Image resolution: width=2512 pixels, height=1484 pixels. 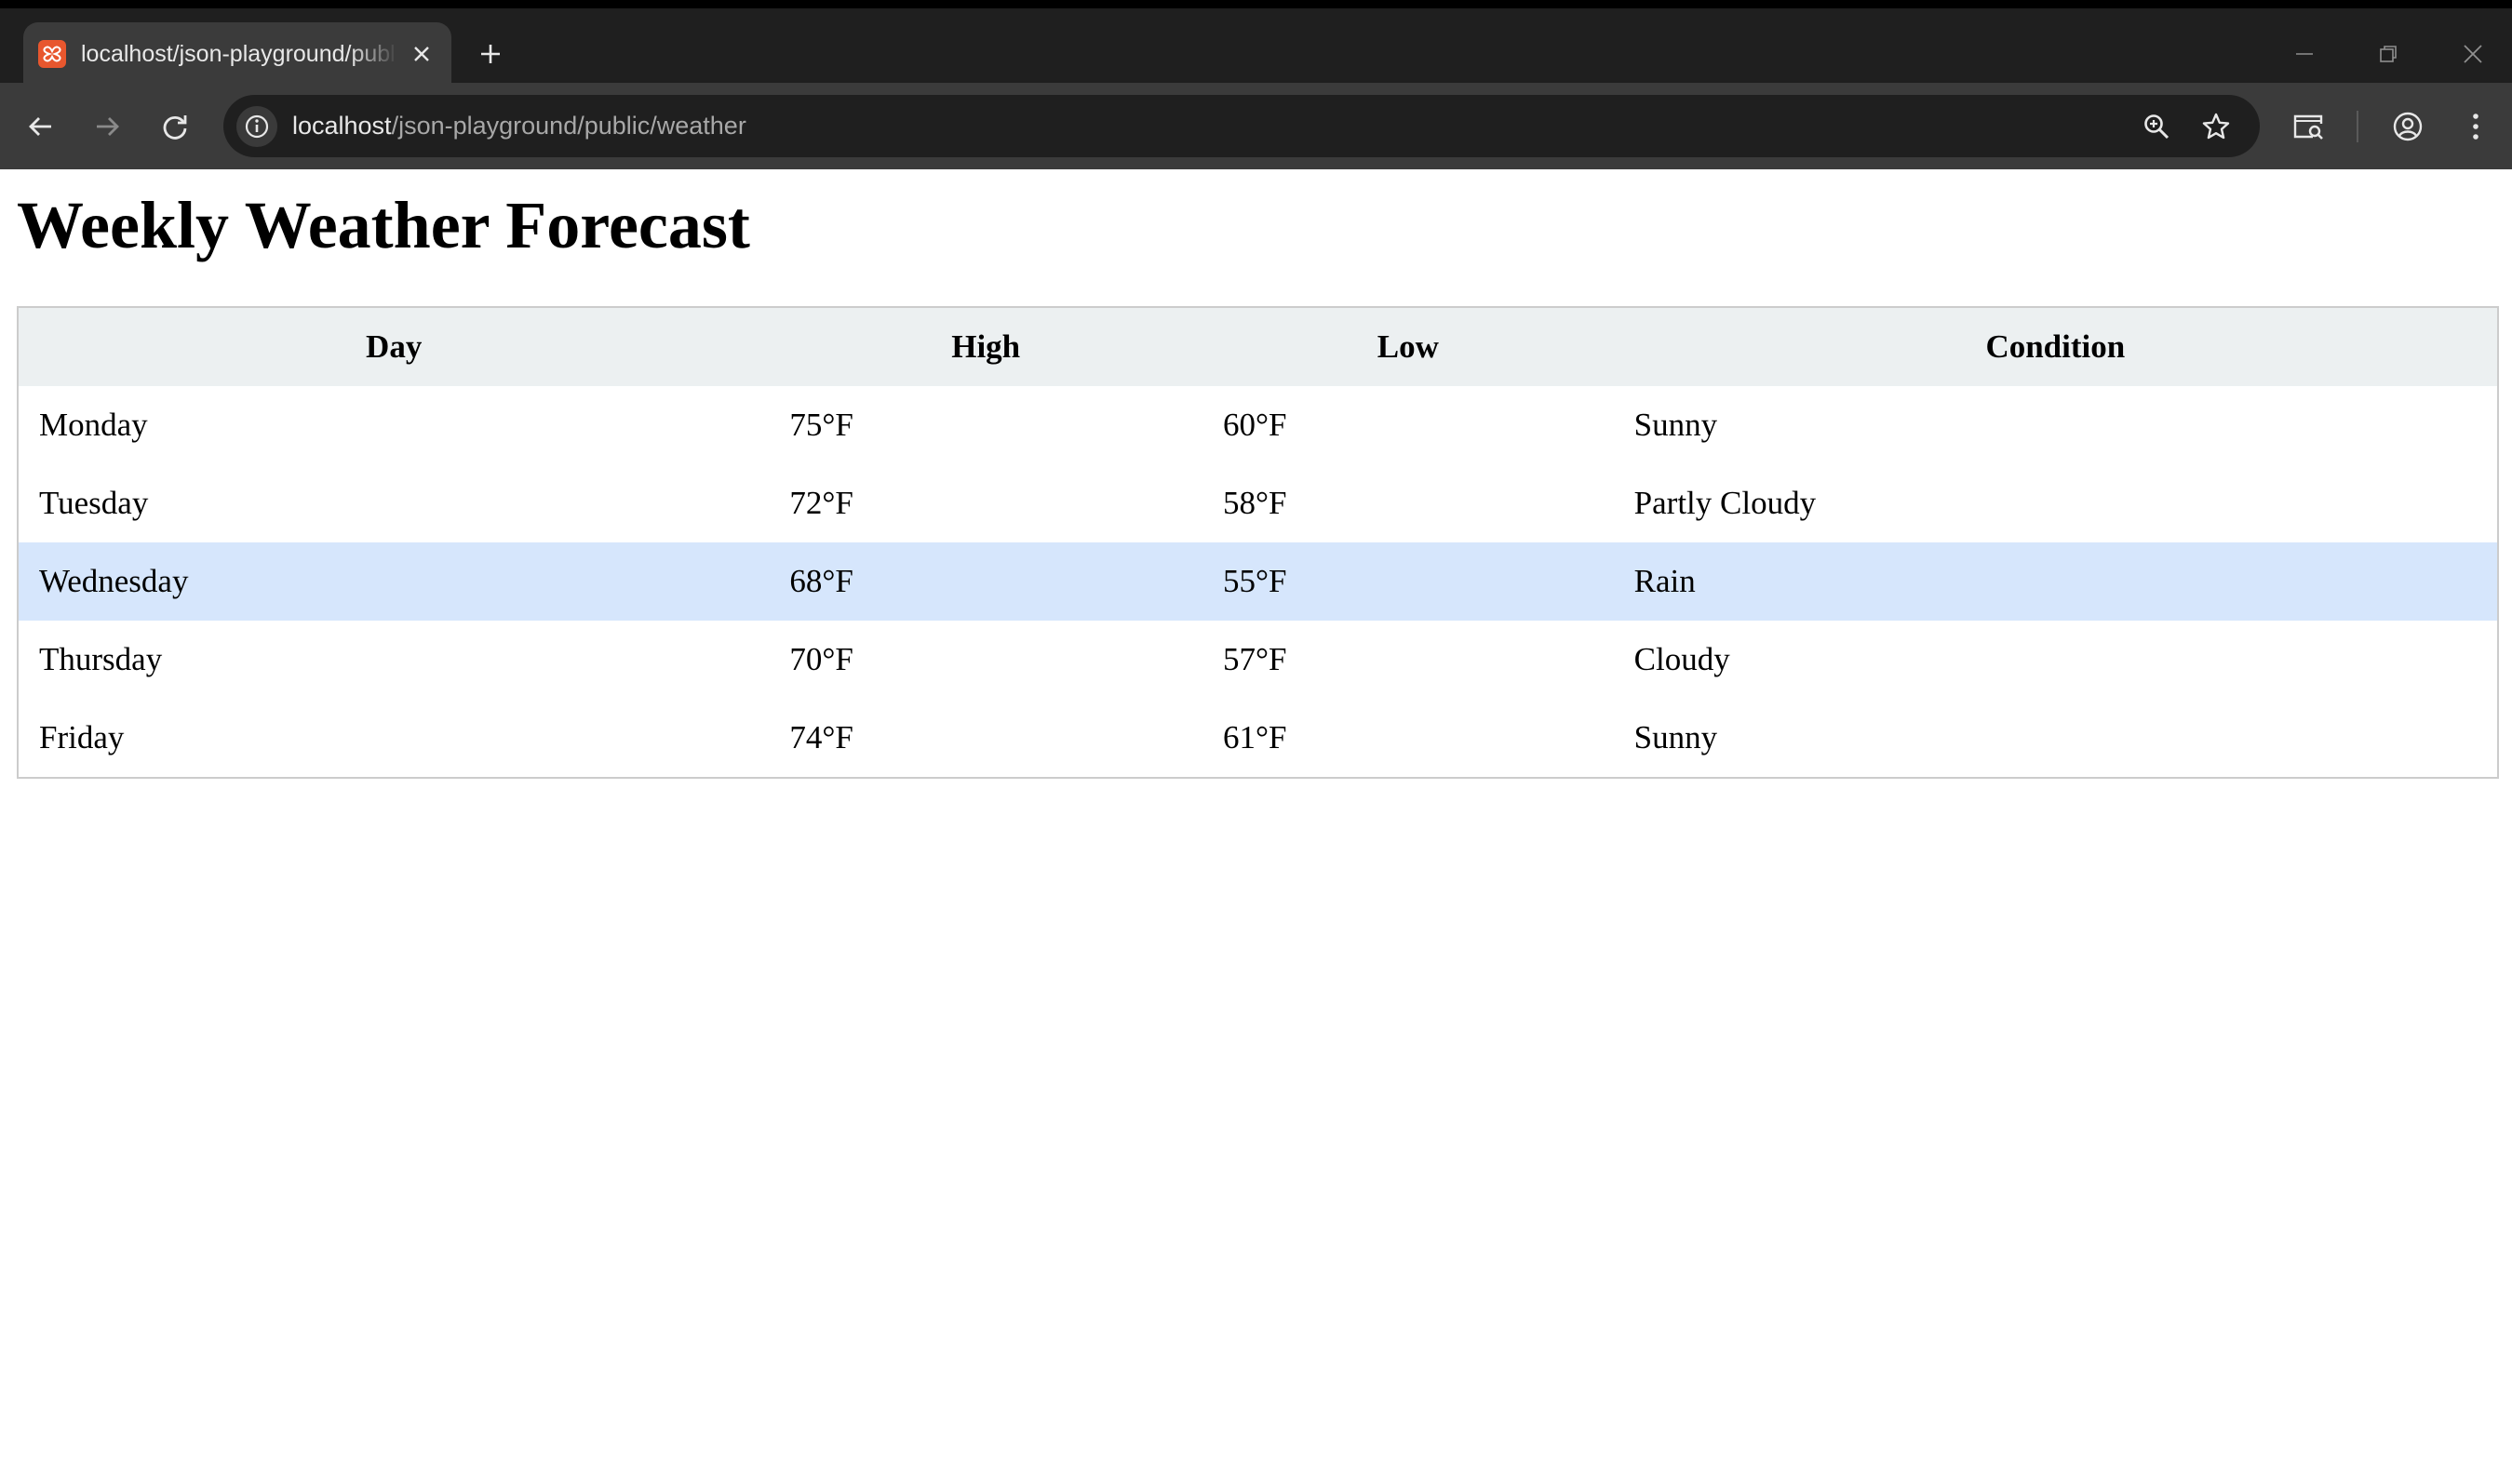 I want to click on header-day: Day, so click(x=394, y=346).